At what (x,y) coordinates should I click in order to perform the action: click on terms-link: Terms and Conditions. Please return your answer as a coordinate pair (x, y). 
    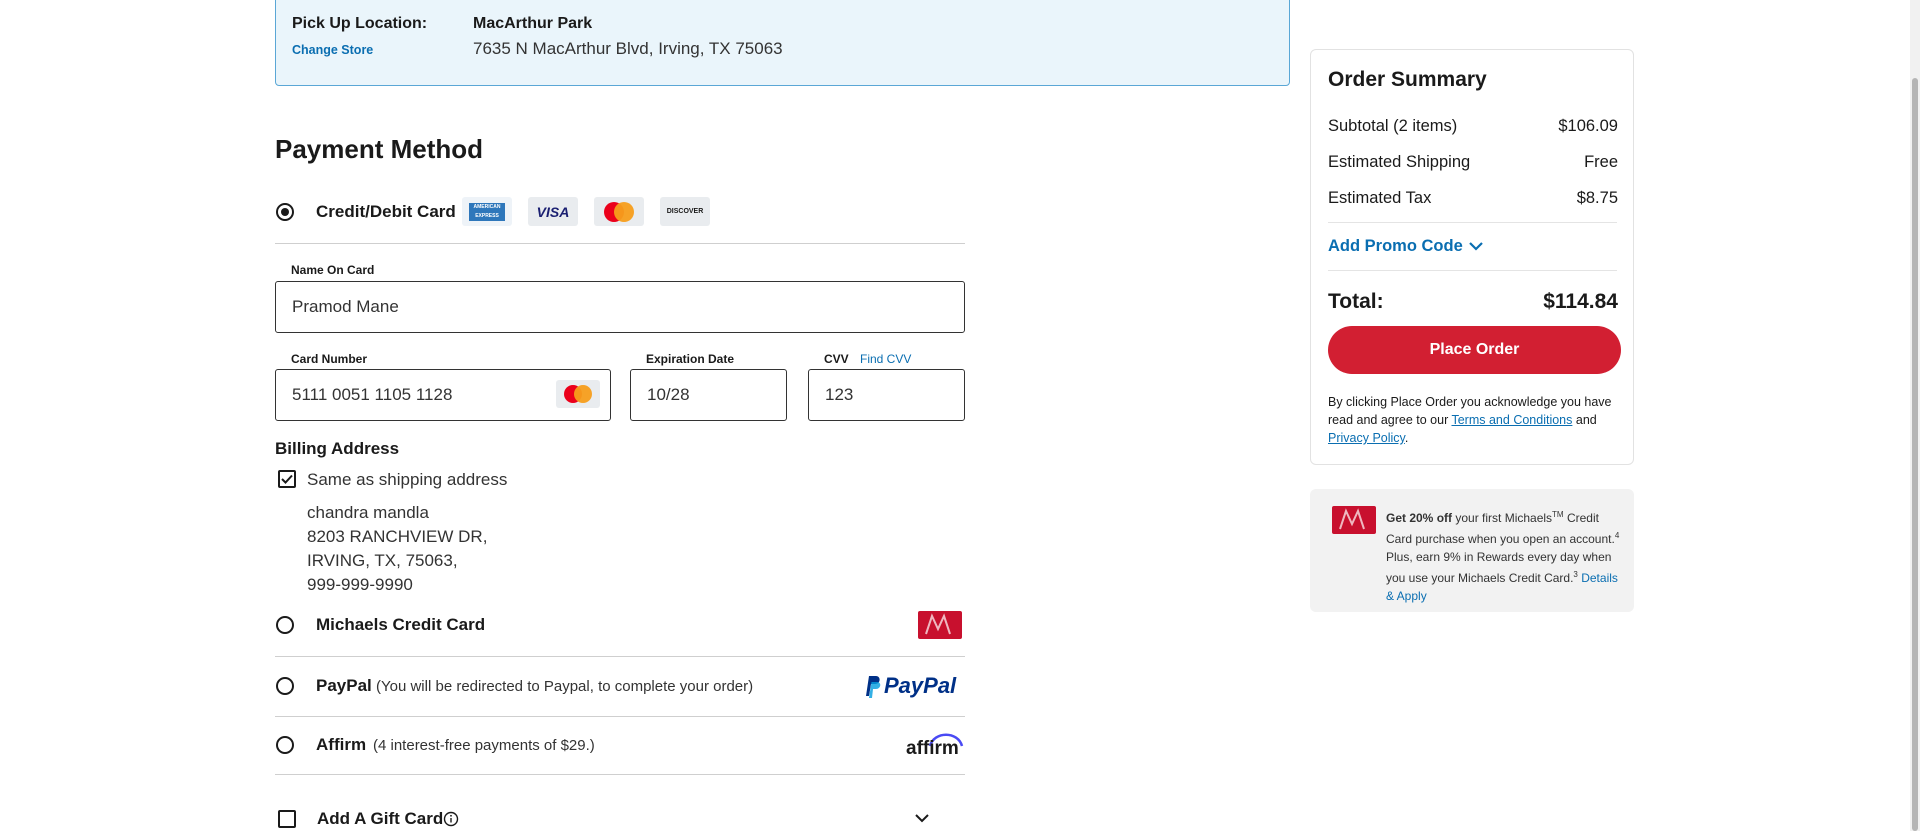
    Looking at the image, I should click on (1511, 420).